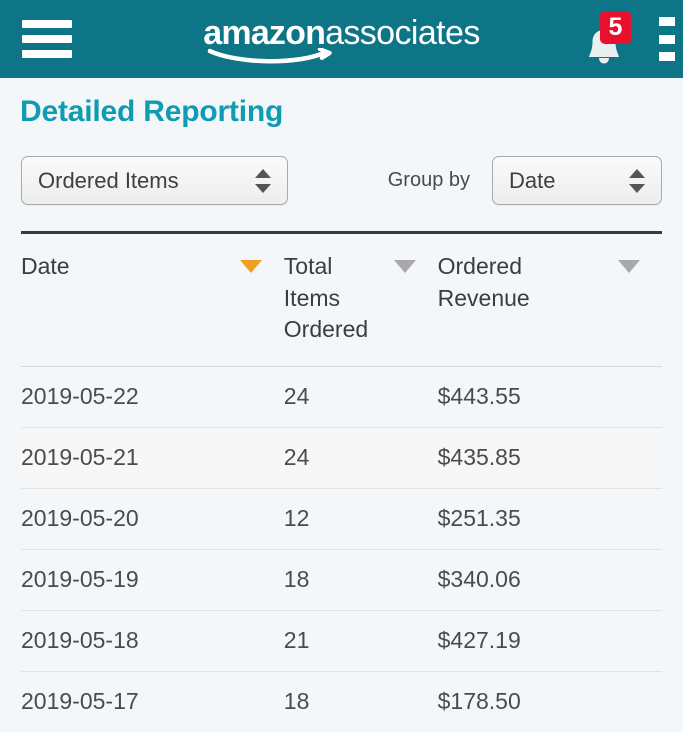 The width and height of the screenshot is (683, 732). I want to click on brand-name-amazon: amazon, so click(264, 33).